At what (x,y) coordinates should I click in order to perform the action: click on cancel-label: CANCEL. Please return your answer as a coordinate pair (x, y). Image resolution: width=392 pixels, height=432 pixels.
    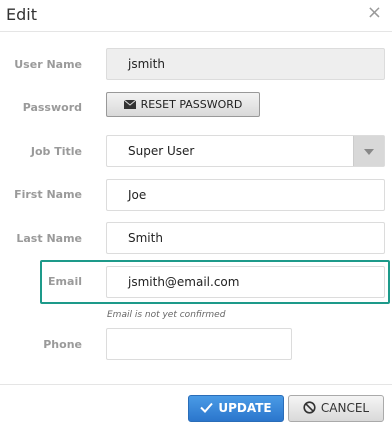
    Looking at the image, I should click on (345, 408).